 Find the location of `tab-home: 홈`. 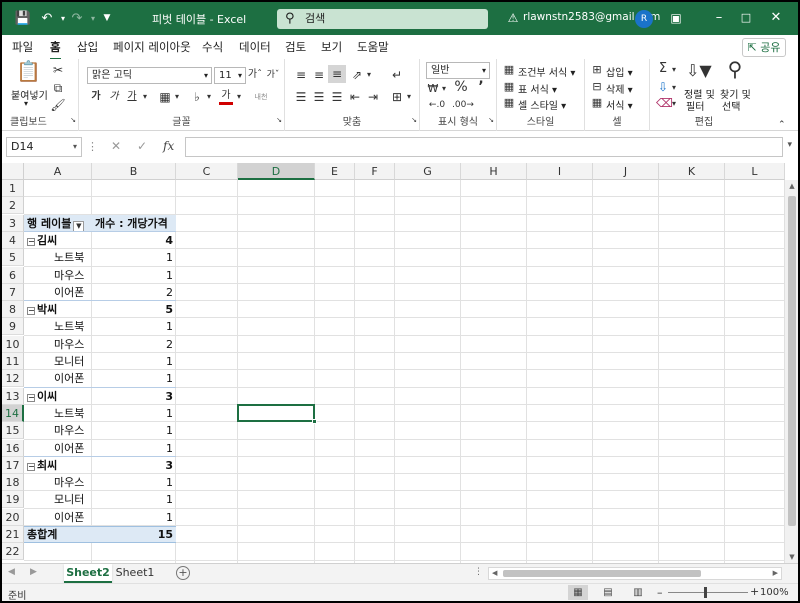

tab-home: 홈 is located at coordinates (55, 49).